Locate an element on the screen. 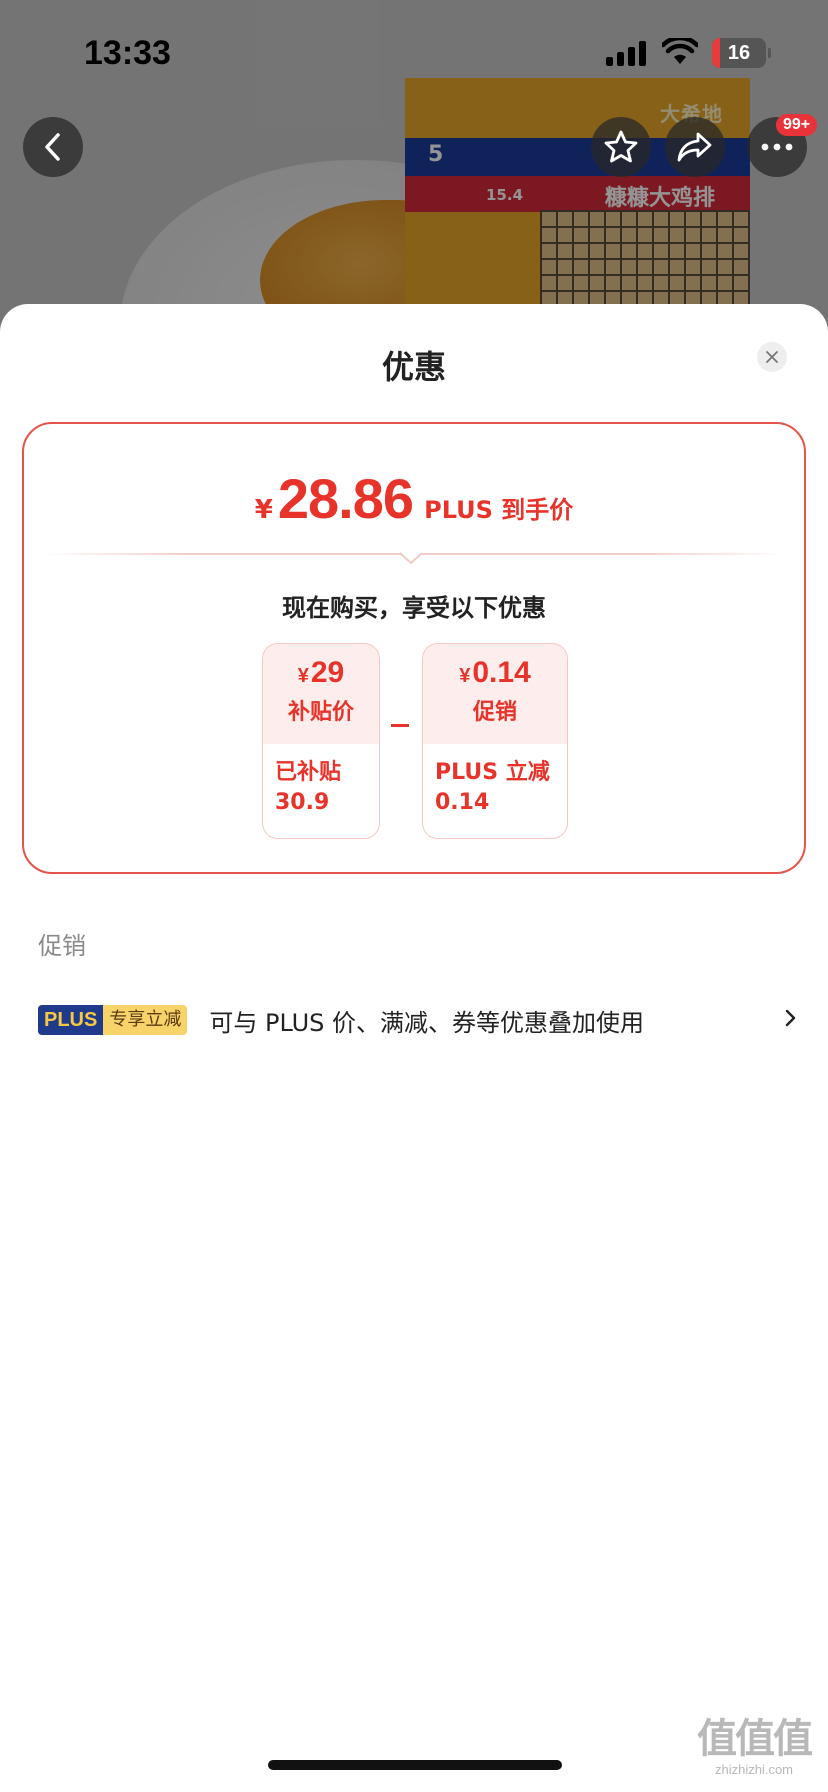 The image size is (828, 1792). discount-detail: PLUS 立减 0.14 is located at coordinates (495, 781).